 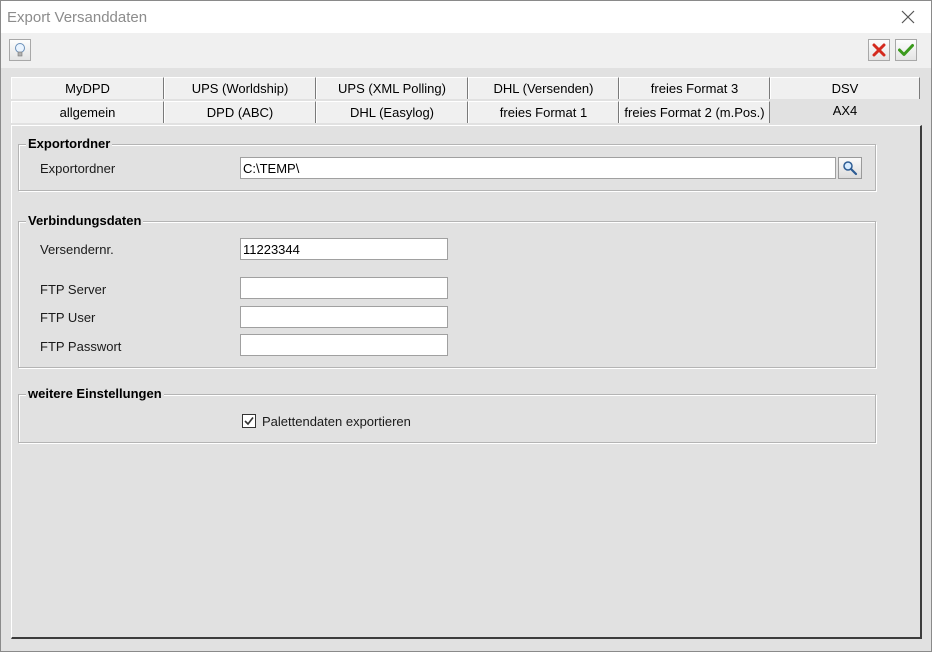 I want to click on tab-label: freies Format 3, so click(x=694, y=88).